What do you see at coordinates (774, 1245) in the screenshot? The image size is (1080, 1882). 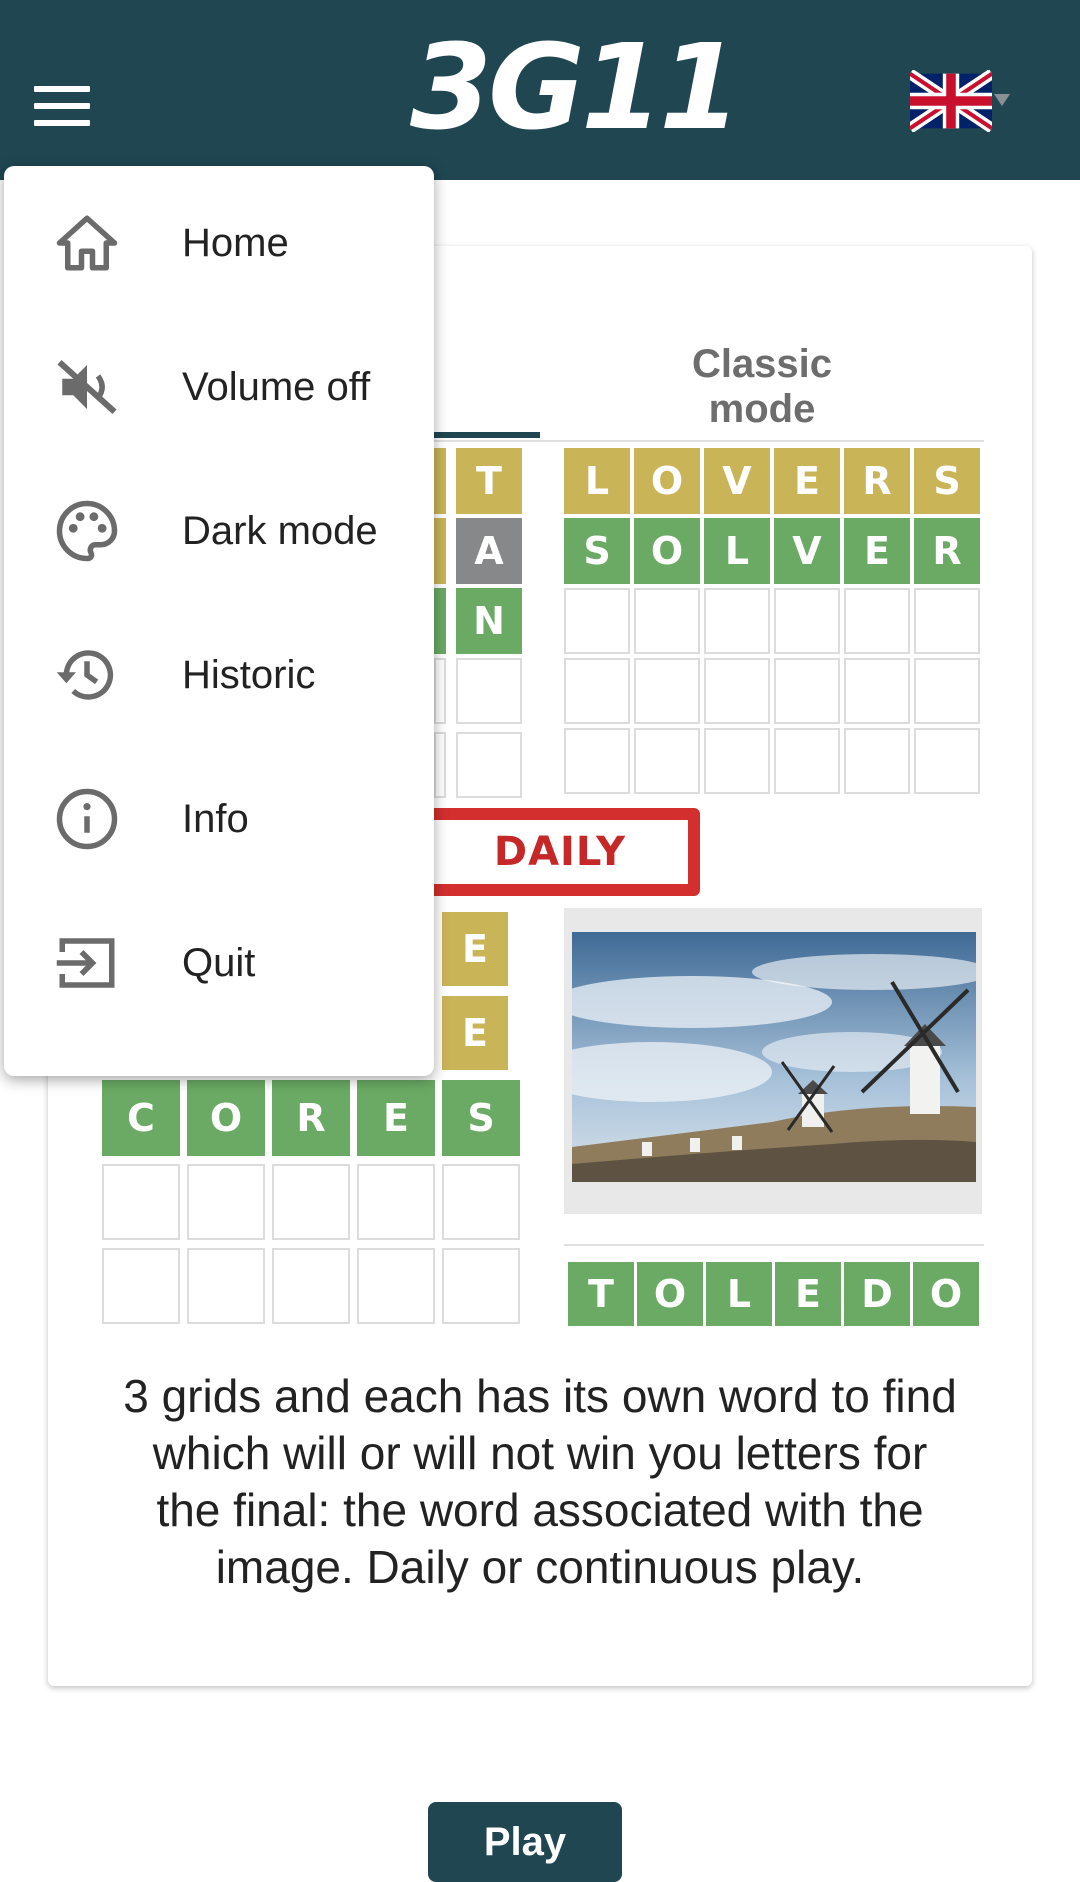 I see `final-divider` at bounding box center [774, 1245].